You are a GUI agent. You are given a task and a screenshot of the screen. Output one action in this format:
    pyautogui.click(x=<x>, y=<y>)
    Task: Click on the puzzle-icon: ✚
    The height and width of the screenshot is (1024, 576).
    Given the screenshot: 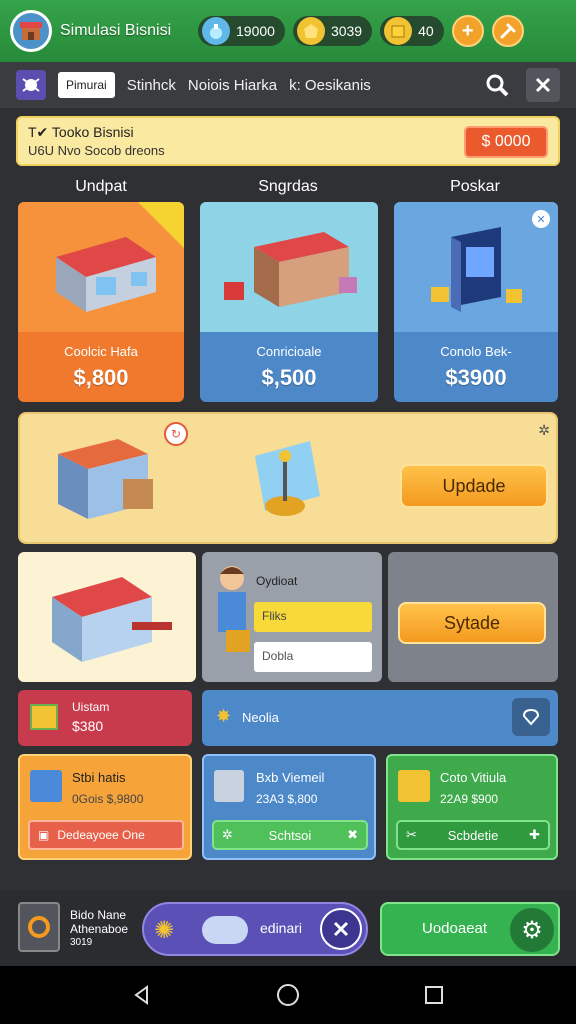 What is the action you would take?
    pyautogui.click(x=534, y=834)
    